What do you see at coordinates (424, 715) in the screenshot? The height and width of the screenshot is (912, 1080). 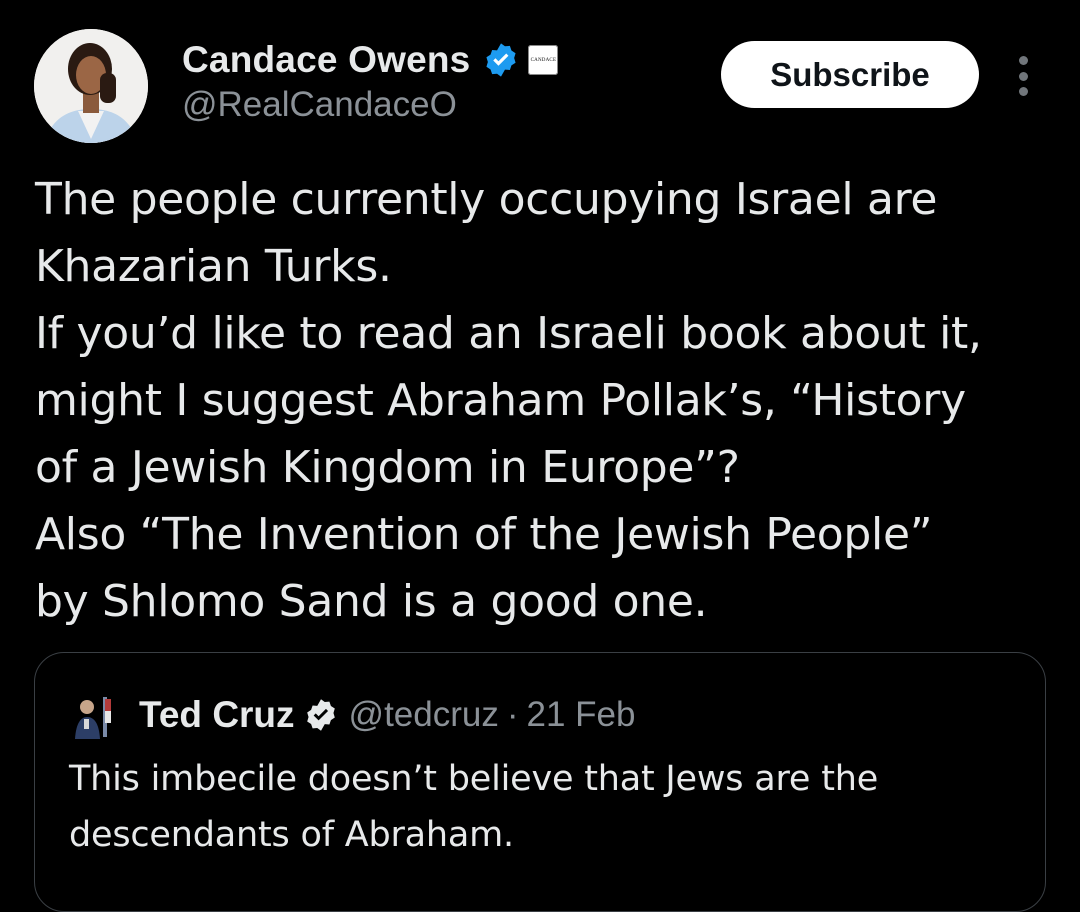 I see `quoted-handle: @tedcruz` at bounding box center [424, 715].